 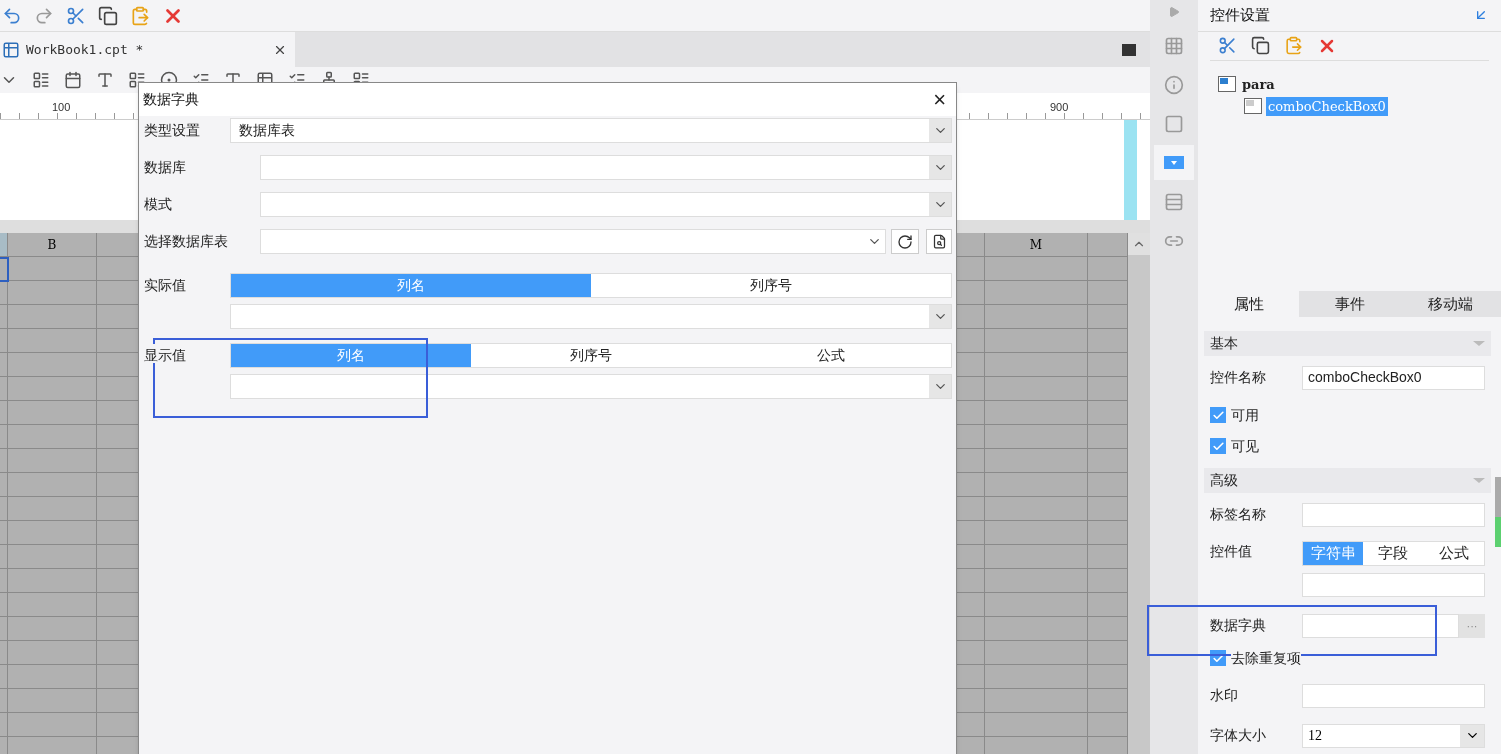 What do you see at coordinates (1238, 736) in the screenshot?
I see `property-label: 字体大小` at bounding box center [1238, 736].